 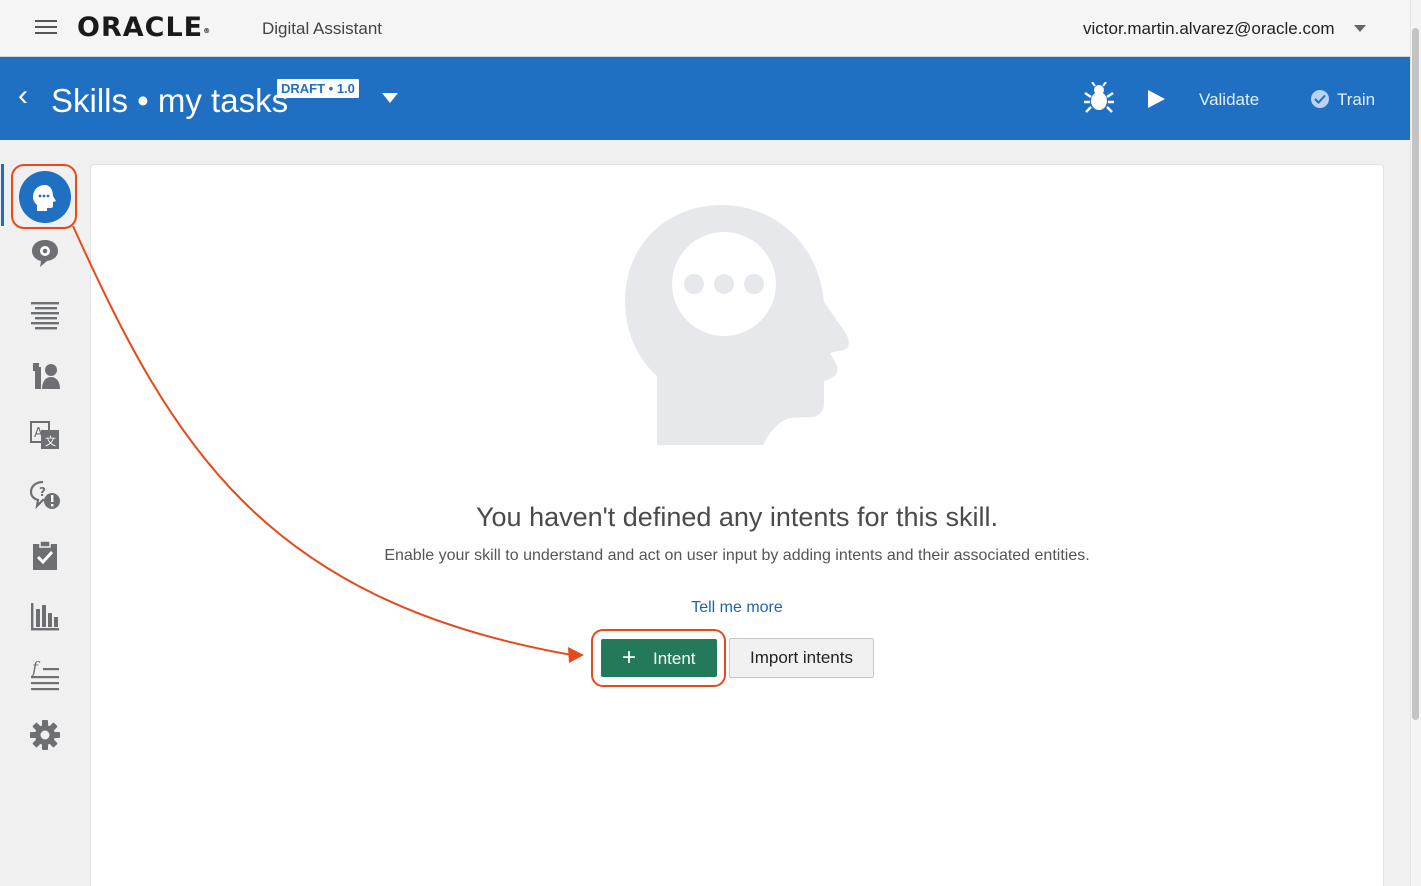 What do you see at coordinates (45, 375) in the screenshot?
I see `components-icon` at bounding box center [45, 375].